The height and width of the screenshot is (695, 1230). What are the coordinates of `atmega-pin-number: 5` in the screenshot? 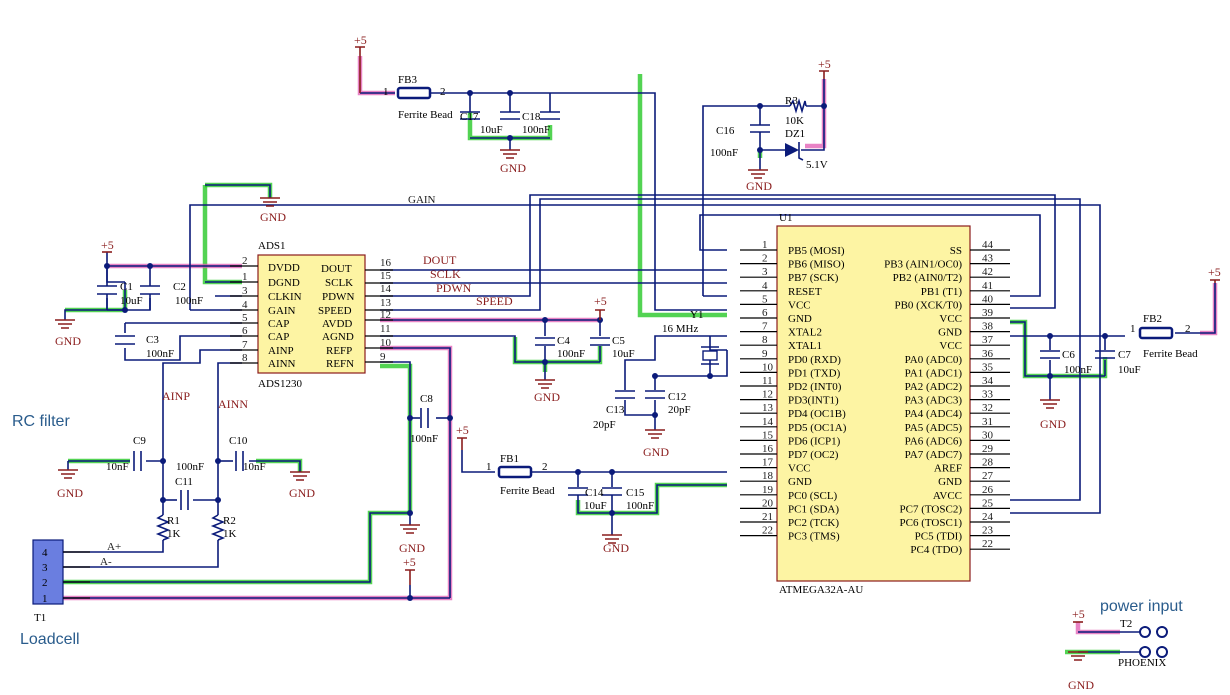 It's located at (765, 299).